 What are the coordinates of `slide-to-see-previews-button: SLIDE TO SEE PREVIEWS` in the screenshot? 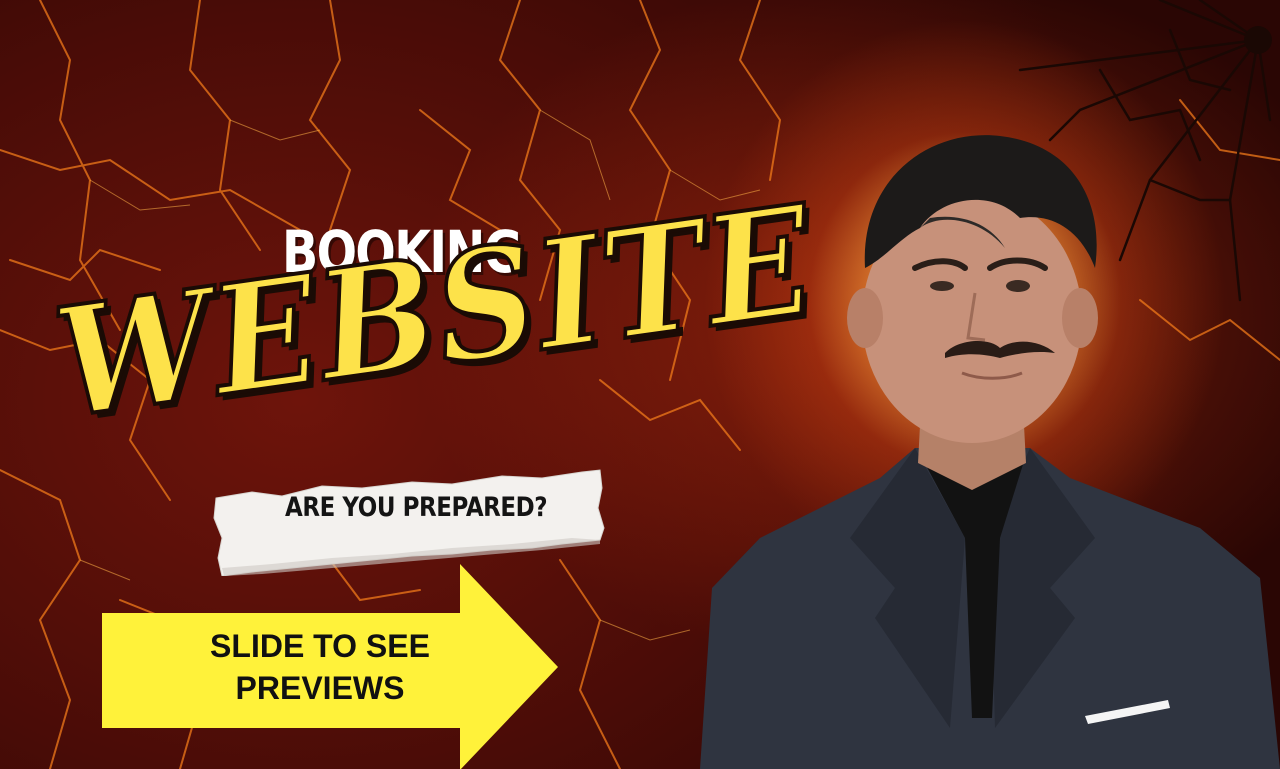 It's located at (320, 667).